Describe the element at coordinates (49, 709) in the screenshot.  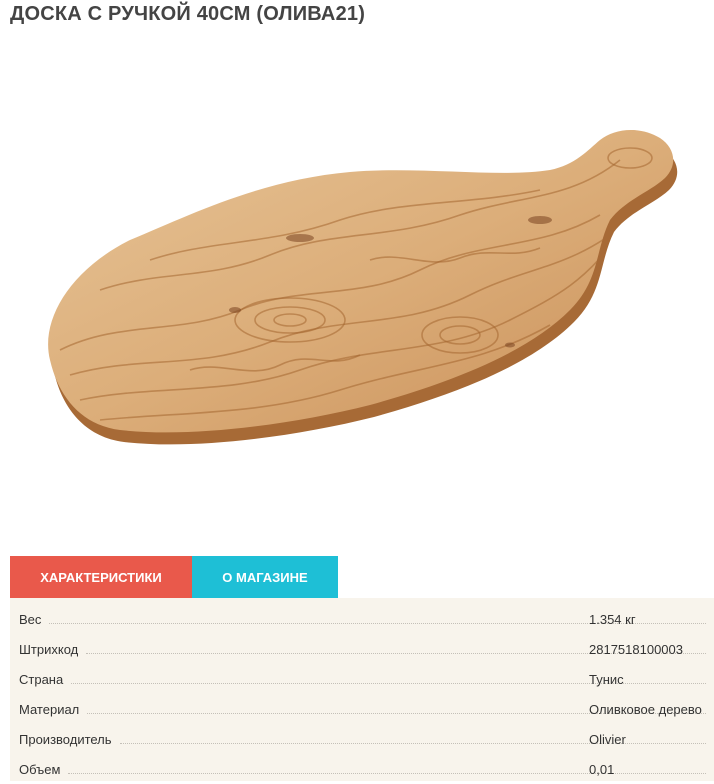
I see `spec-label: Материал` at that location.